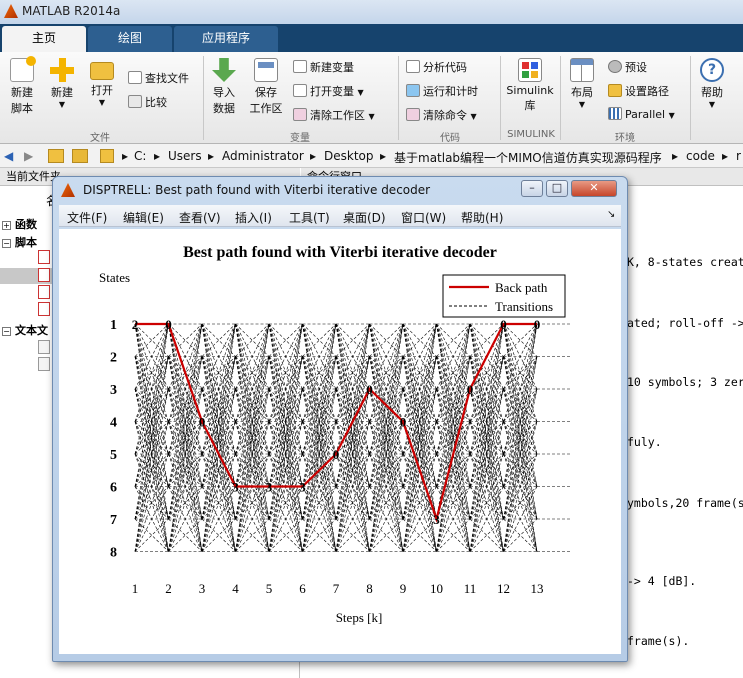 The image size is (743, 678). I want to click on menu-window: 窗口(W), so click(423, 217).